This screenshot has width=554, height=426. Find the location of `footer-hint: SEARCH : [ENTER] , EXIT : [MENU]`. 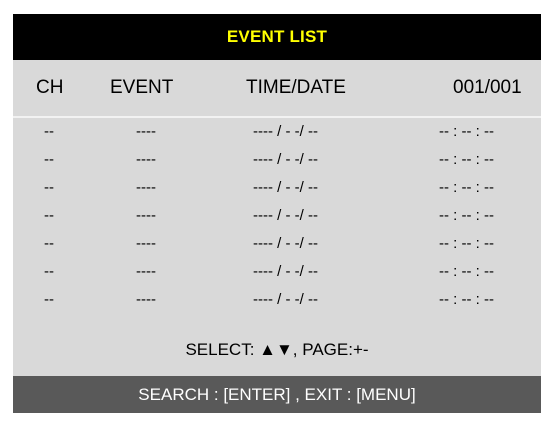

footer-hint: SEARCH : [ENTER] , EXIT : [MENU] is located at coordinates (277, 394).